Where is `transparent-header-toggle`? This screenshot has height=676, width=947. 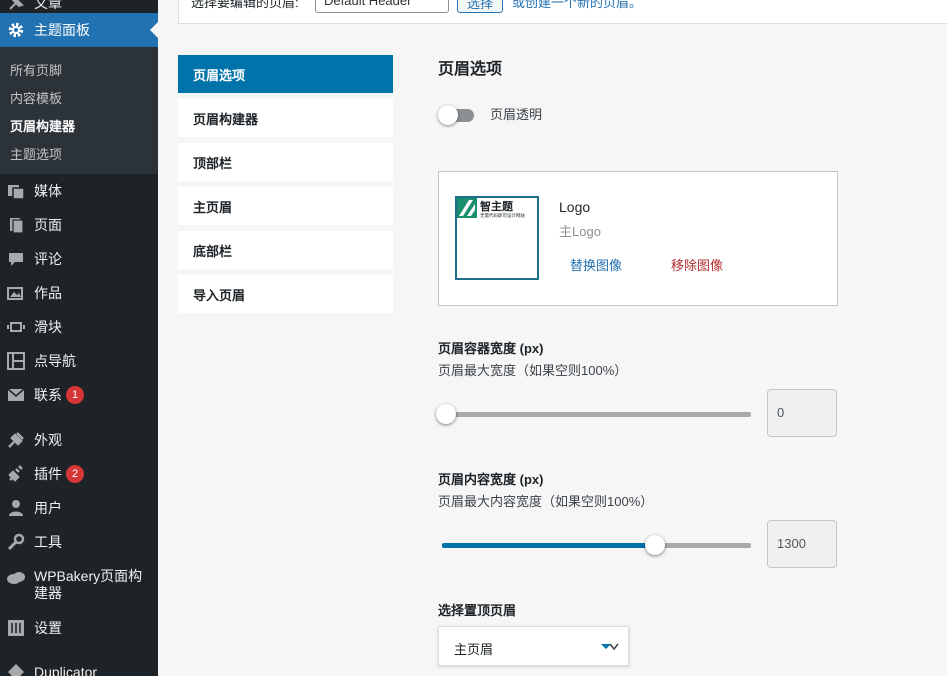
transparent-header-toggle is located at coordinates (456, 115).